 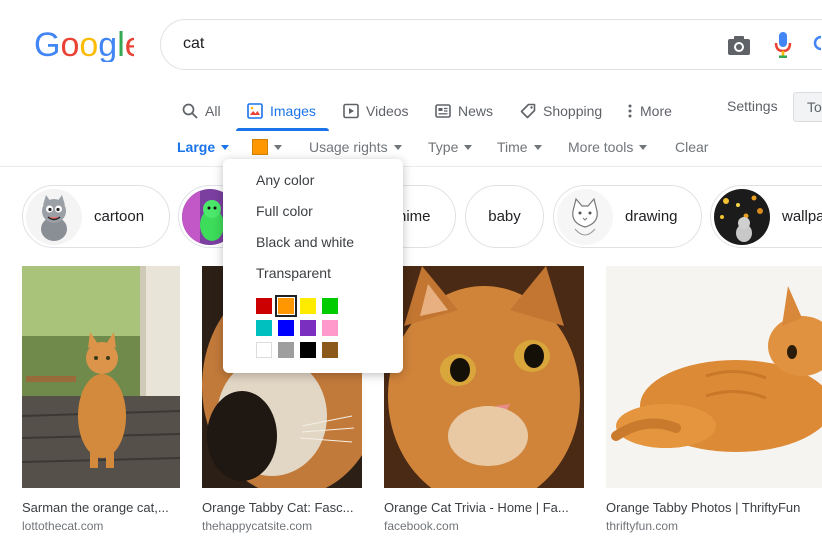 I want to click on search-input: cat, so click(x=193, y=44).